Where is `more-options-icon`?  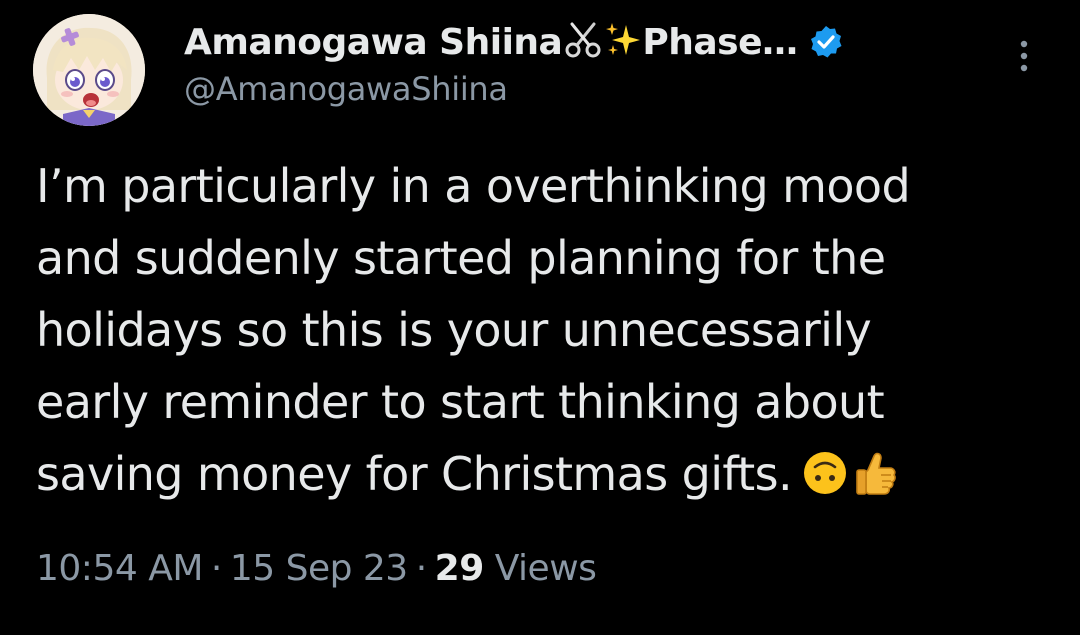 more-options-icon is located at coordinates (1024, 58).